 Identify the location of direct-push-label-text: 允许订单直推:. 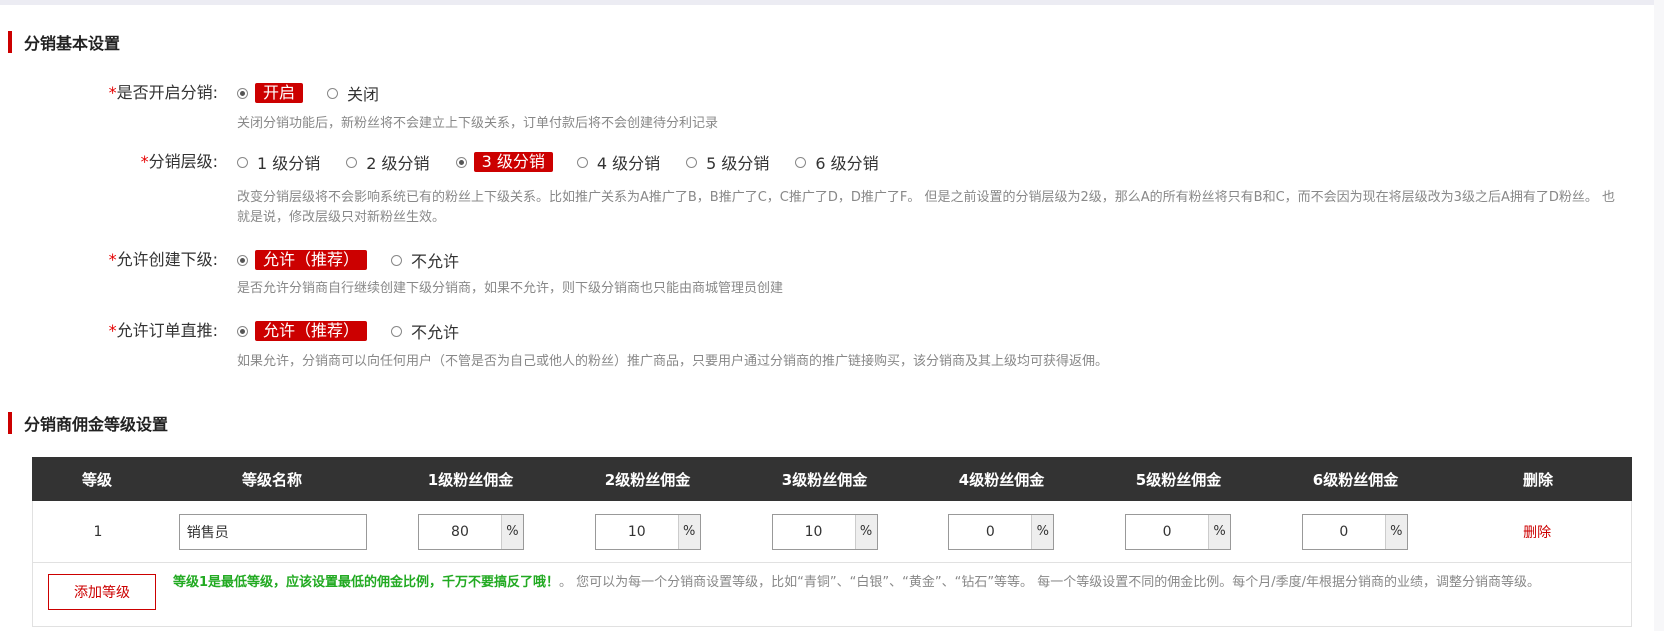
(167, 330).